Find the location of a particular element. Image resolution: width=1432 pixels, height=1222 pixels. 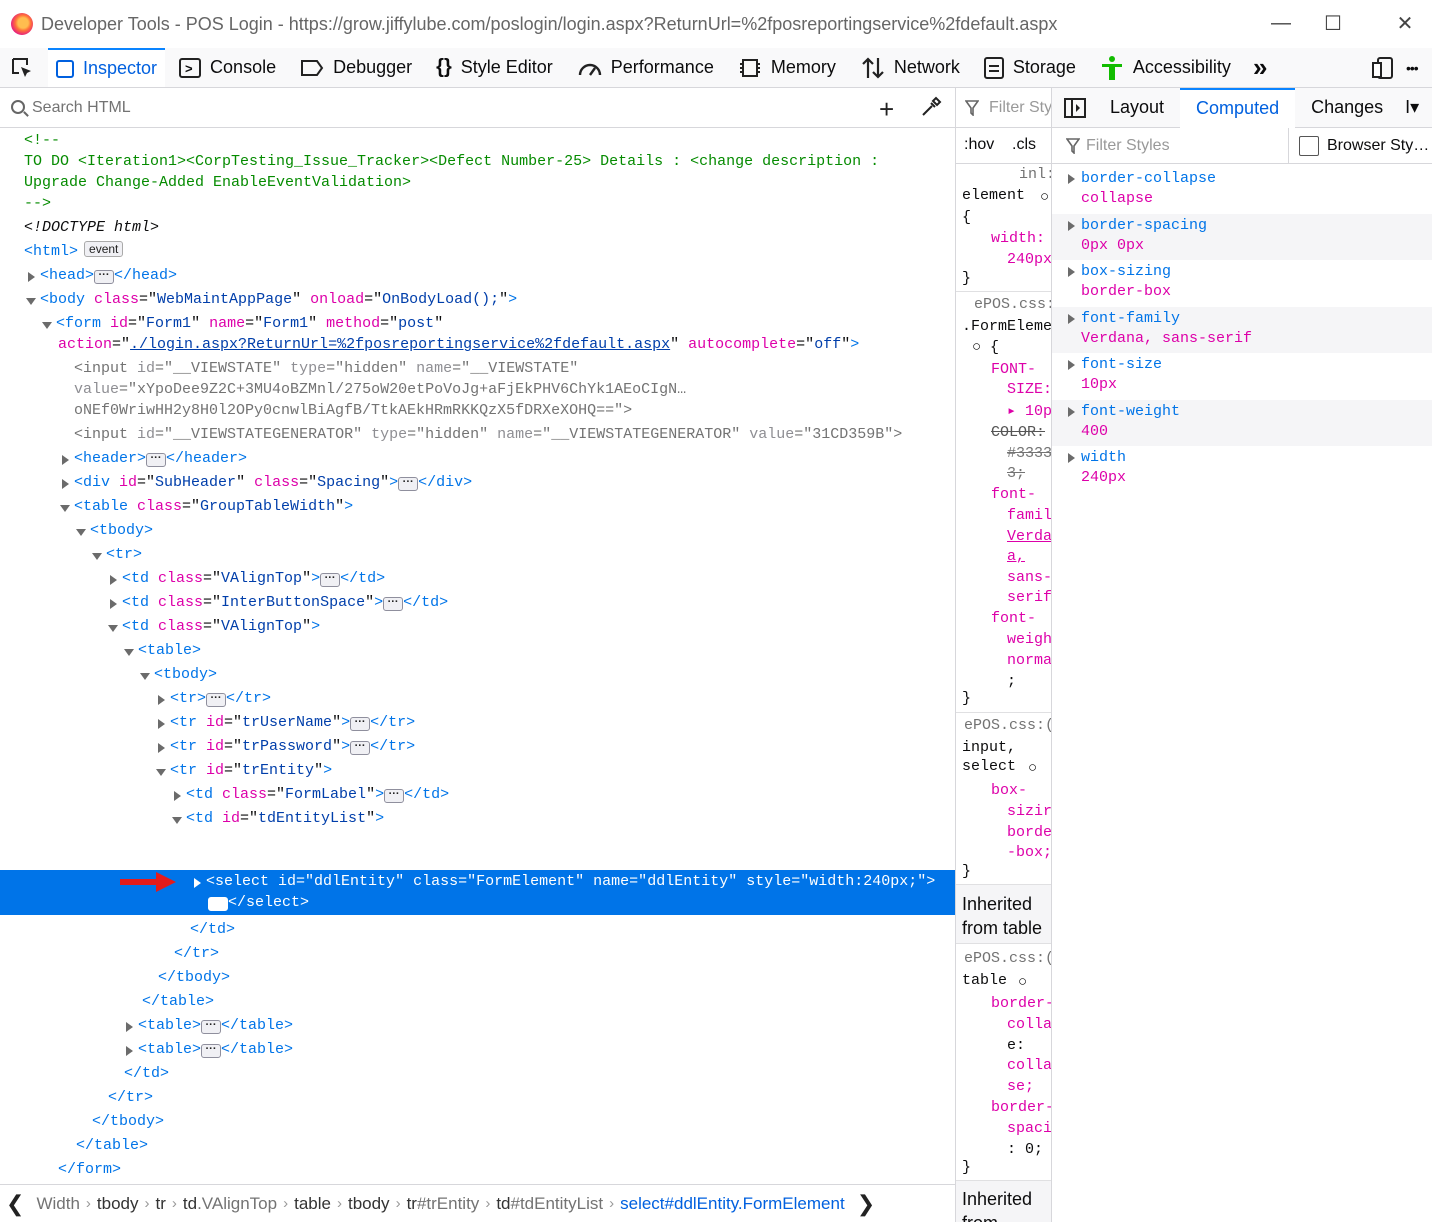

browser-styles-checkbox is located at coordinates (1309, 146).